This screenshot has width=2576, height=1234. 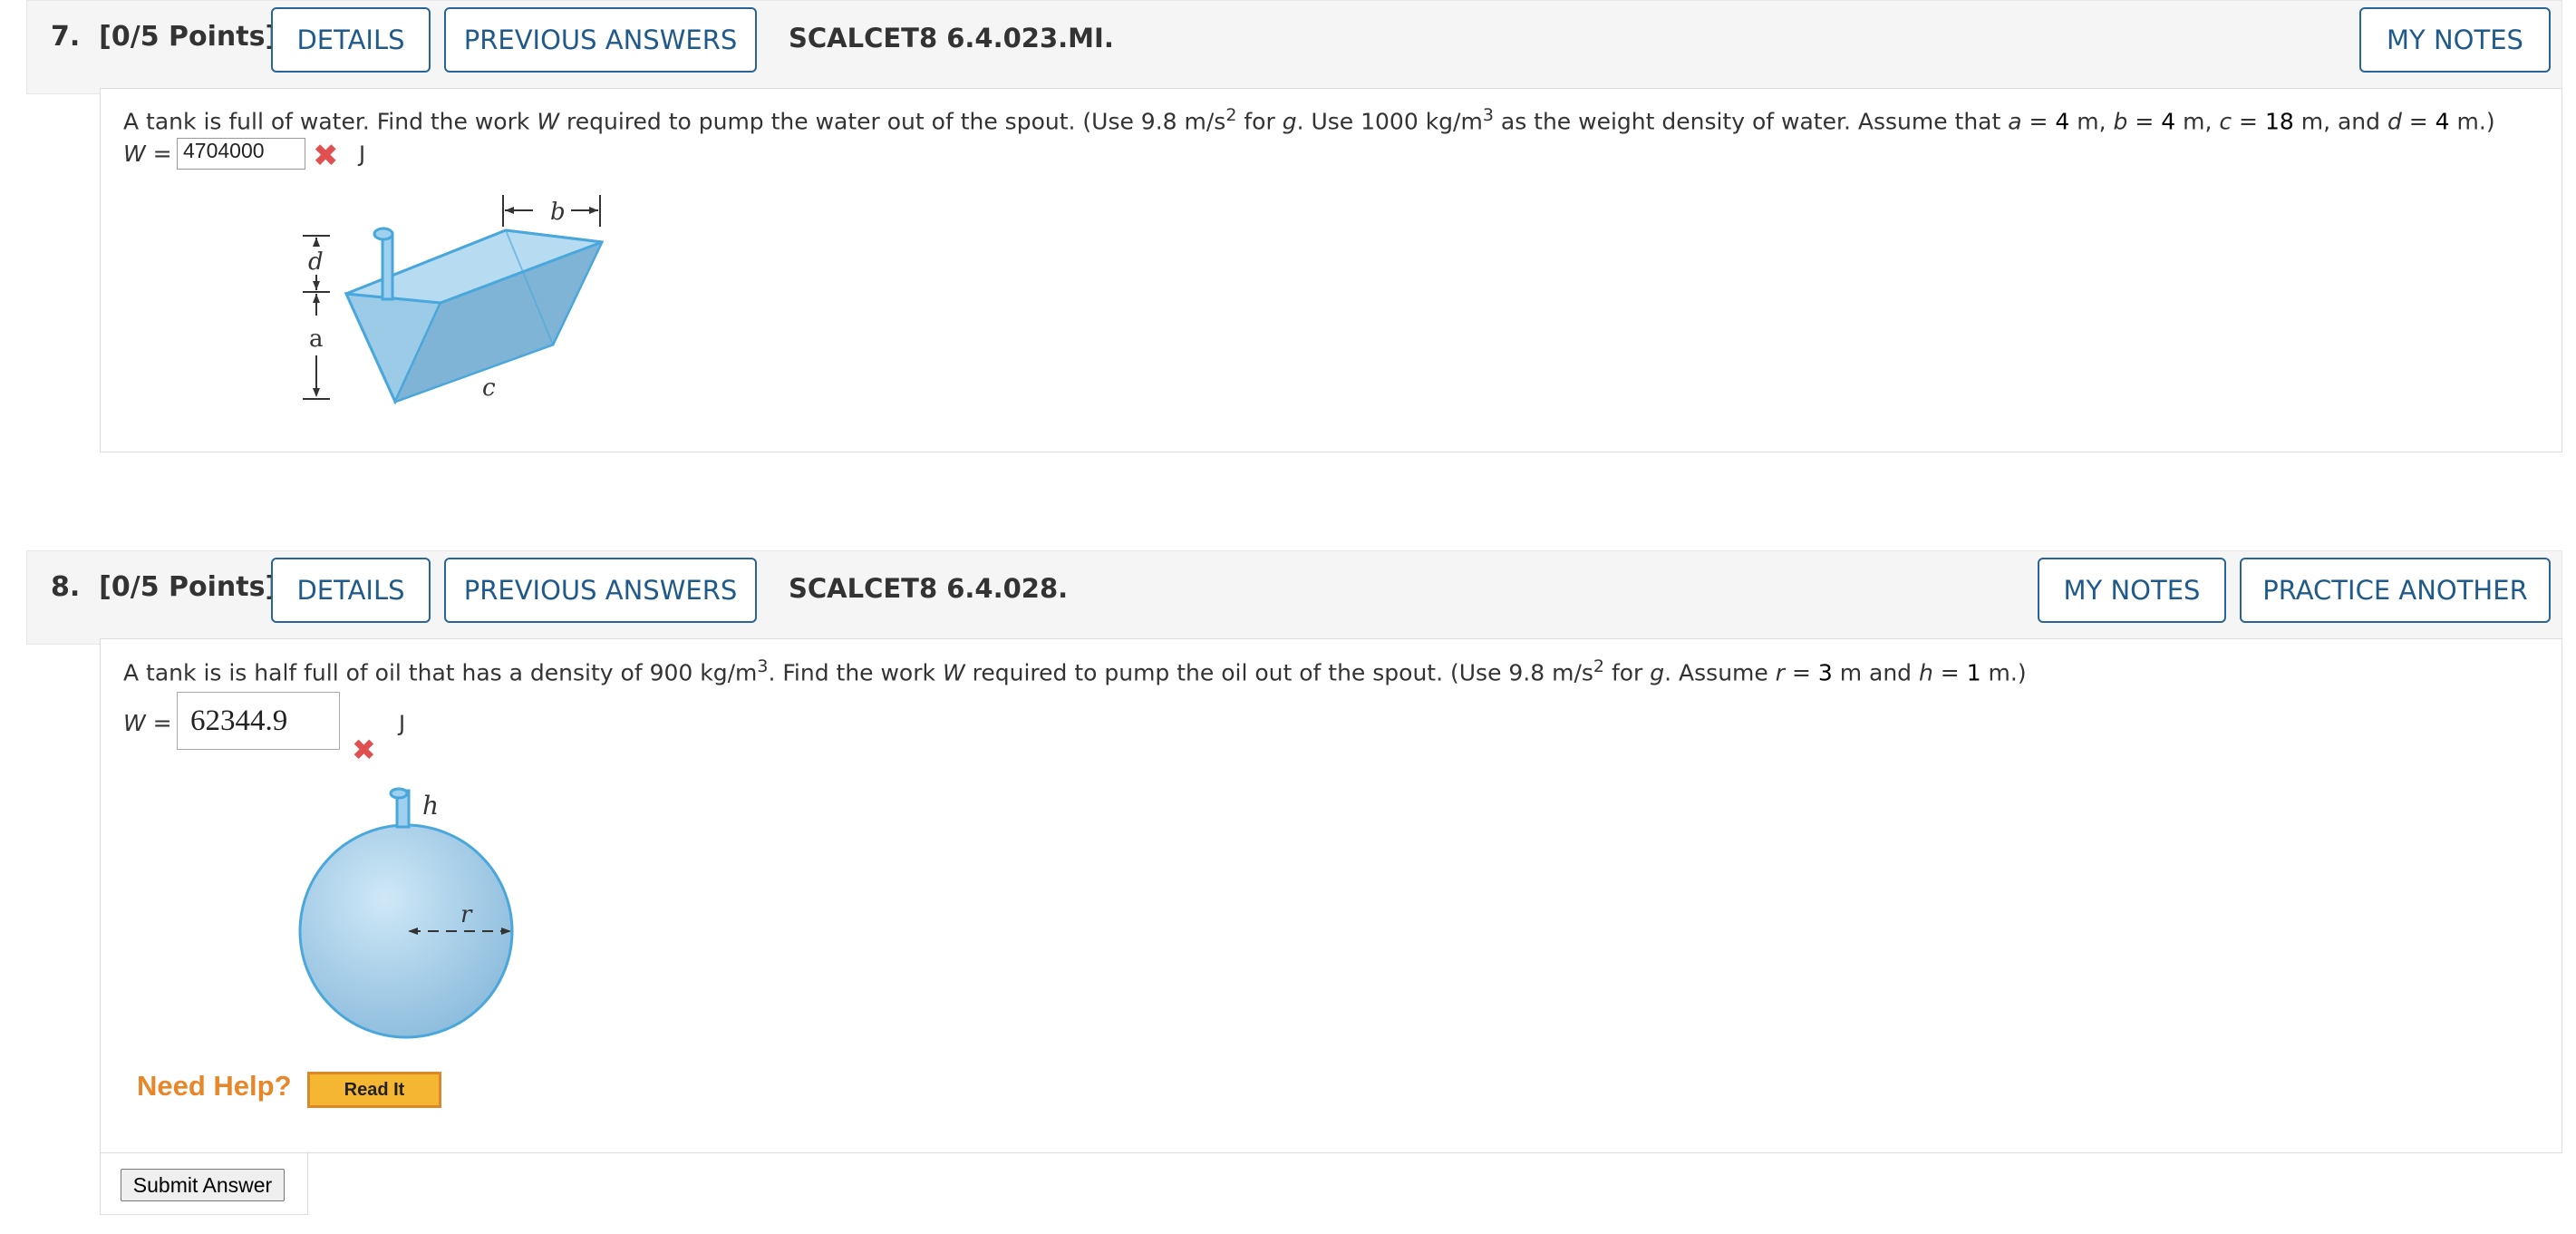 What do you see at coordinates (489, 388) in the screenshot?
I see `figure-label-c: c` at bounding box center [489, 388].